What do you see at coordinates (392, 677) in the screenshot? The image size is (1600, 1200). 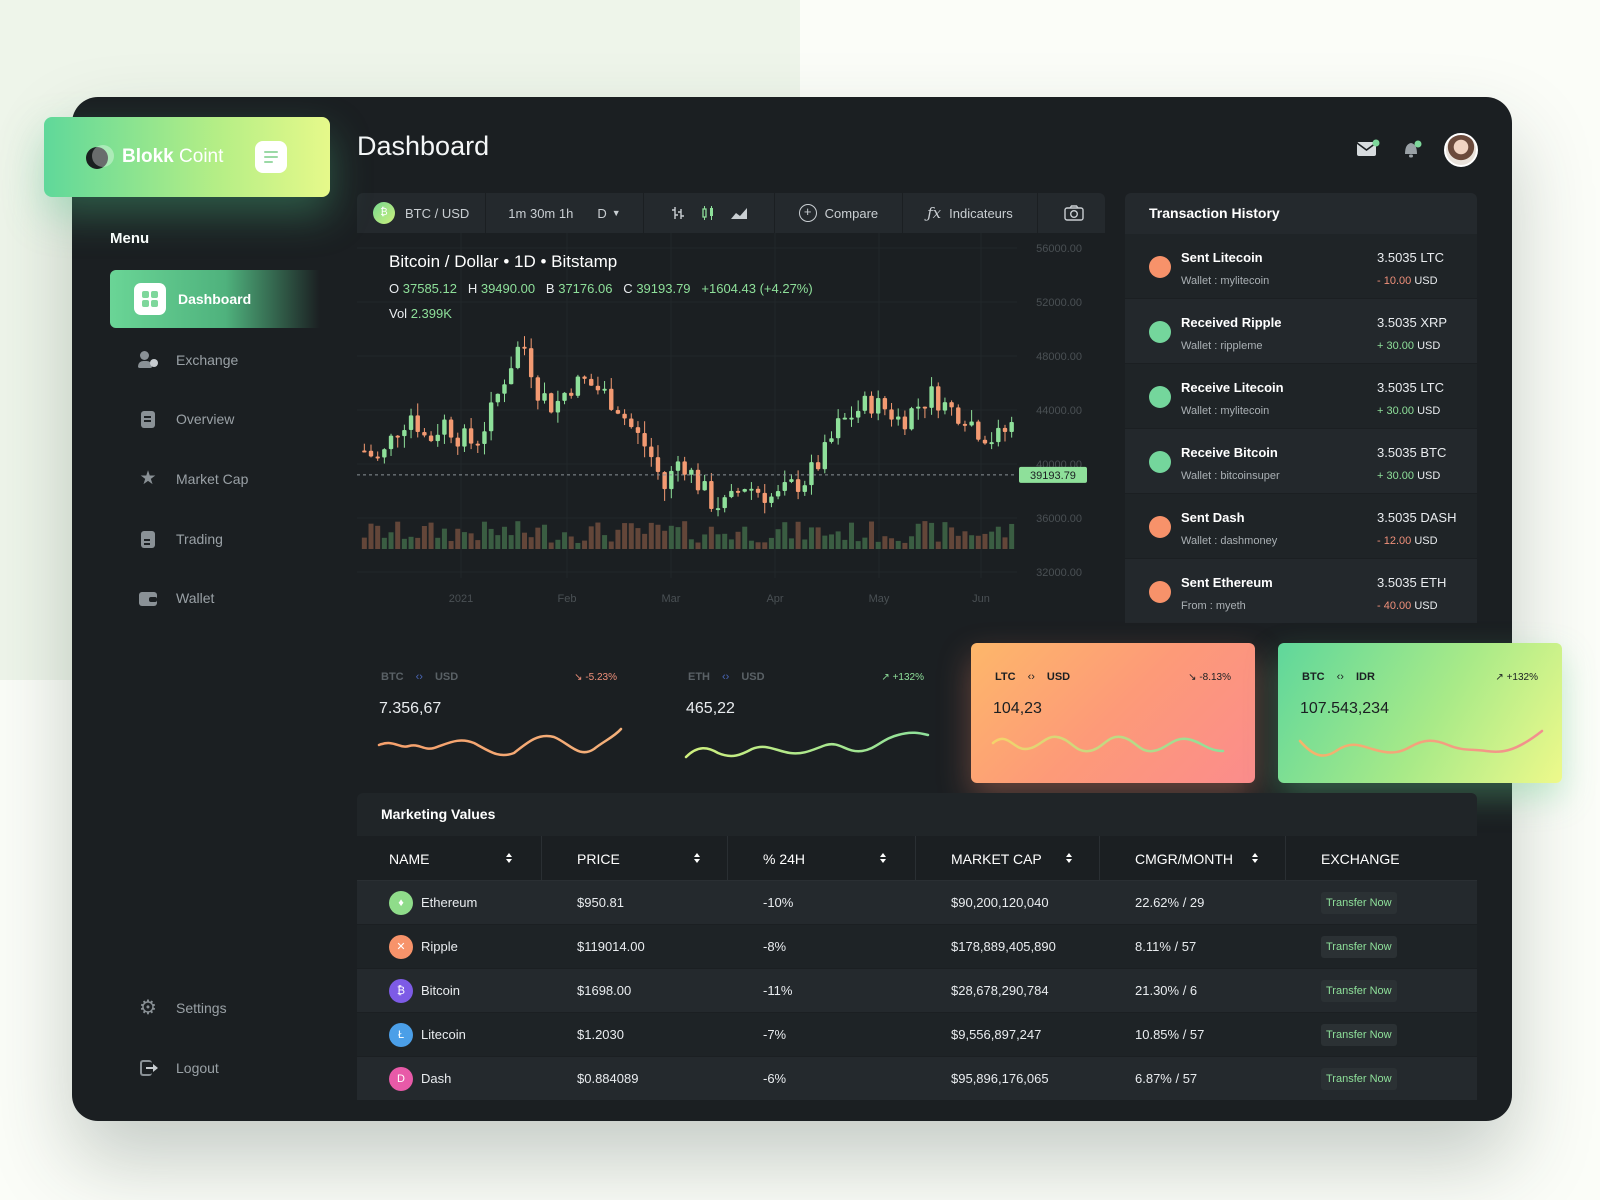 I see `rate-card-from: BTC` at bounding box center [392, 677].